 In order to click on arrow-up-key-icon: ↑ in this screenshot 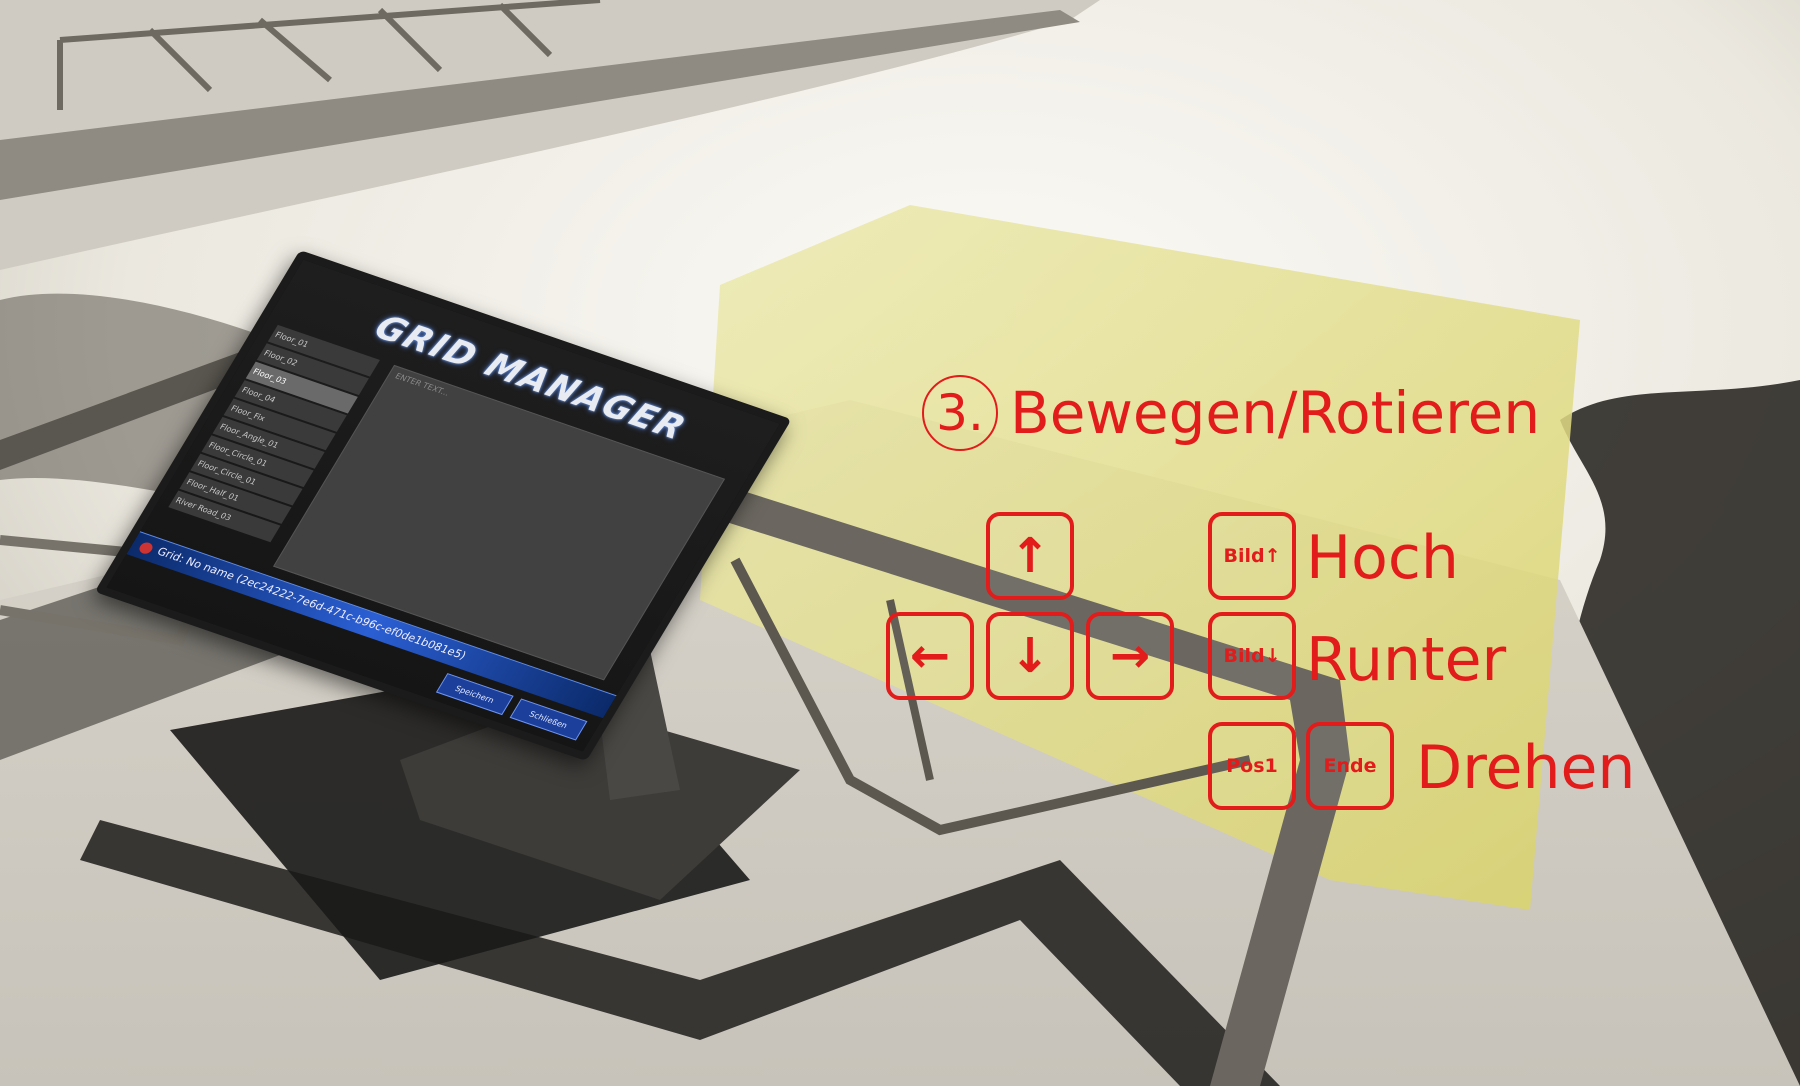, I will do `click(1030, 556)`.